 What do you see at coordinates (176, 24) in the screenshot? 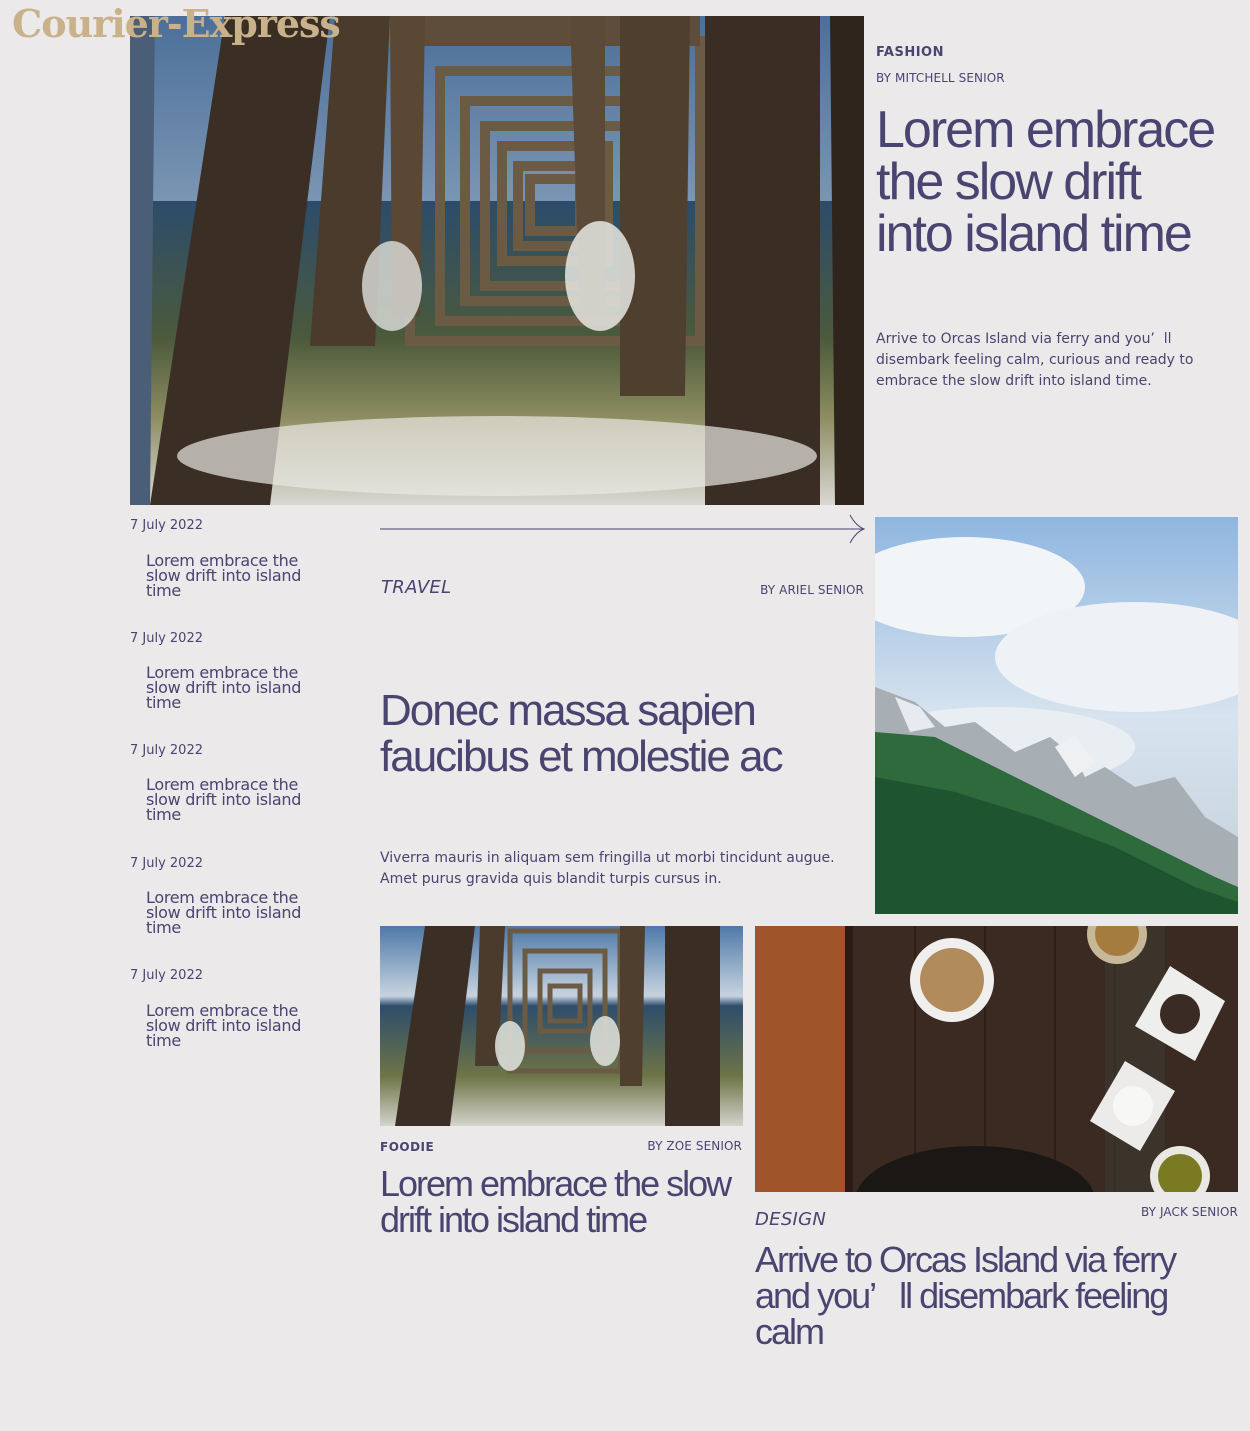
I see `site-logo: Courier-Express` at bounding box center [176, 24].